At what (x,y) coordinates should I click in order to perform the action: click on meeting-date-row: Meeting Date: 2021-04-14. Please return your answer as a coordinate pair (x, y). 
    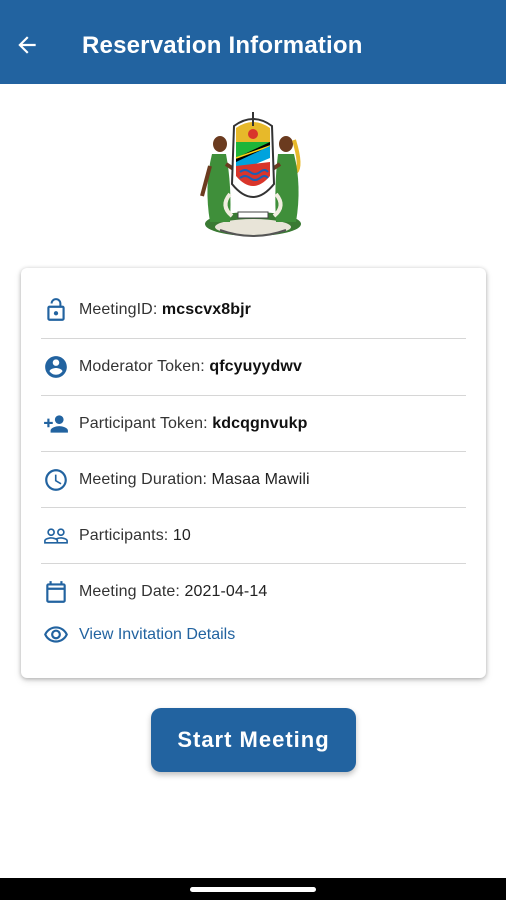
    Looking at the image, I should click on (253, 592).